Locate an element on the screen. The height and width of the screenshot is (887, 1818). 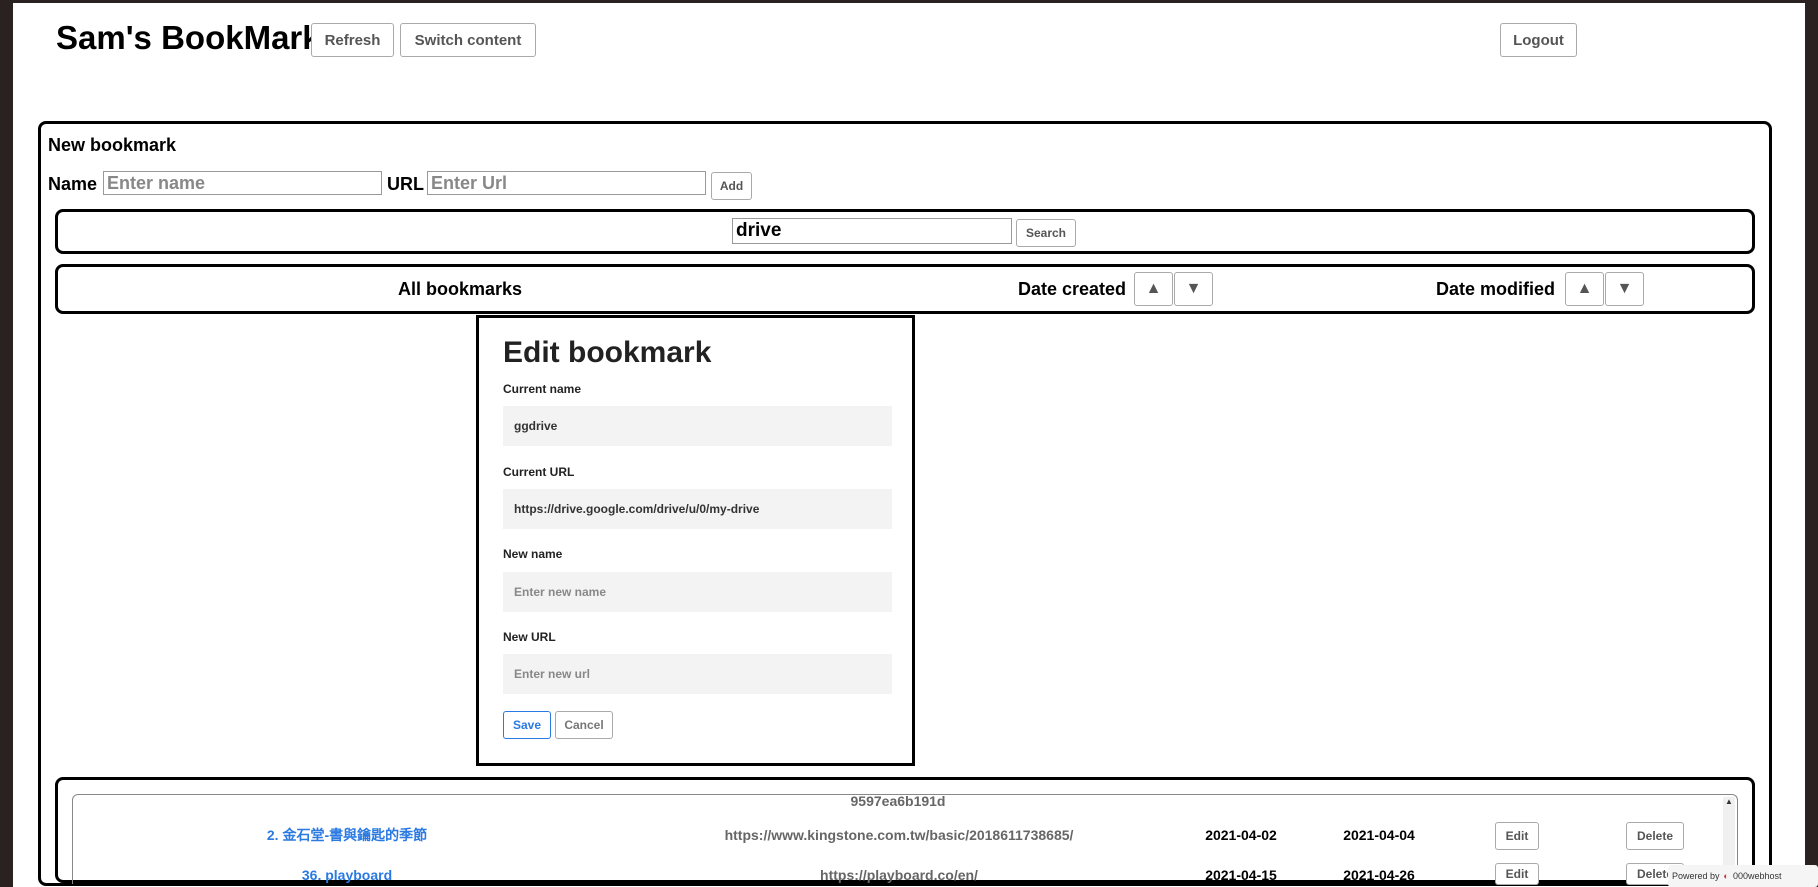
bookmark-name-link: 36. playboard is located at coordinates (347, 875).